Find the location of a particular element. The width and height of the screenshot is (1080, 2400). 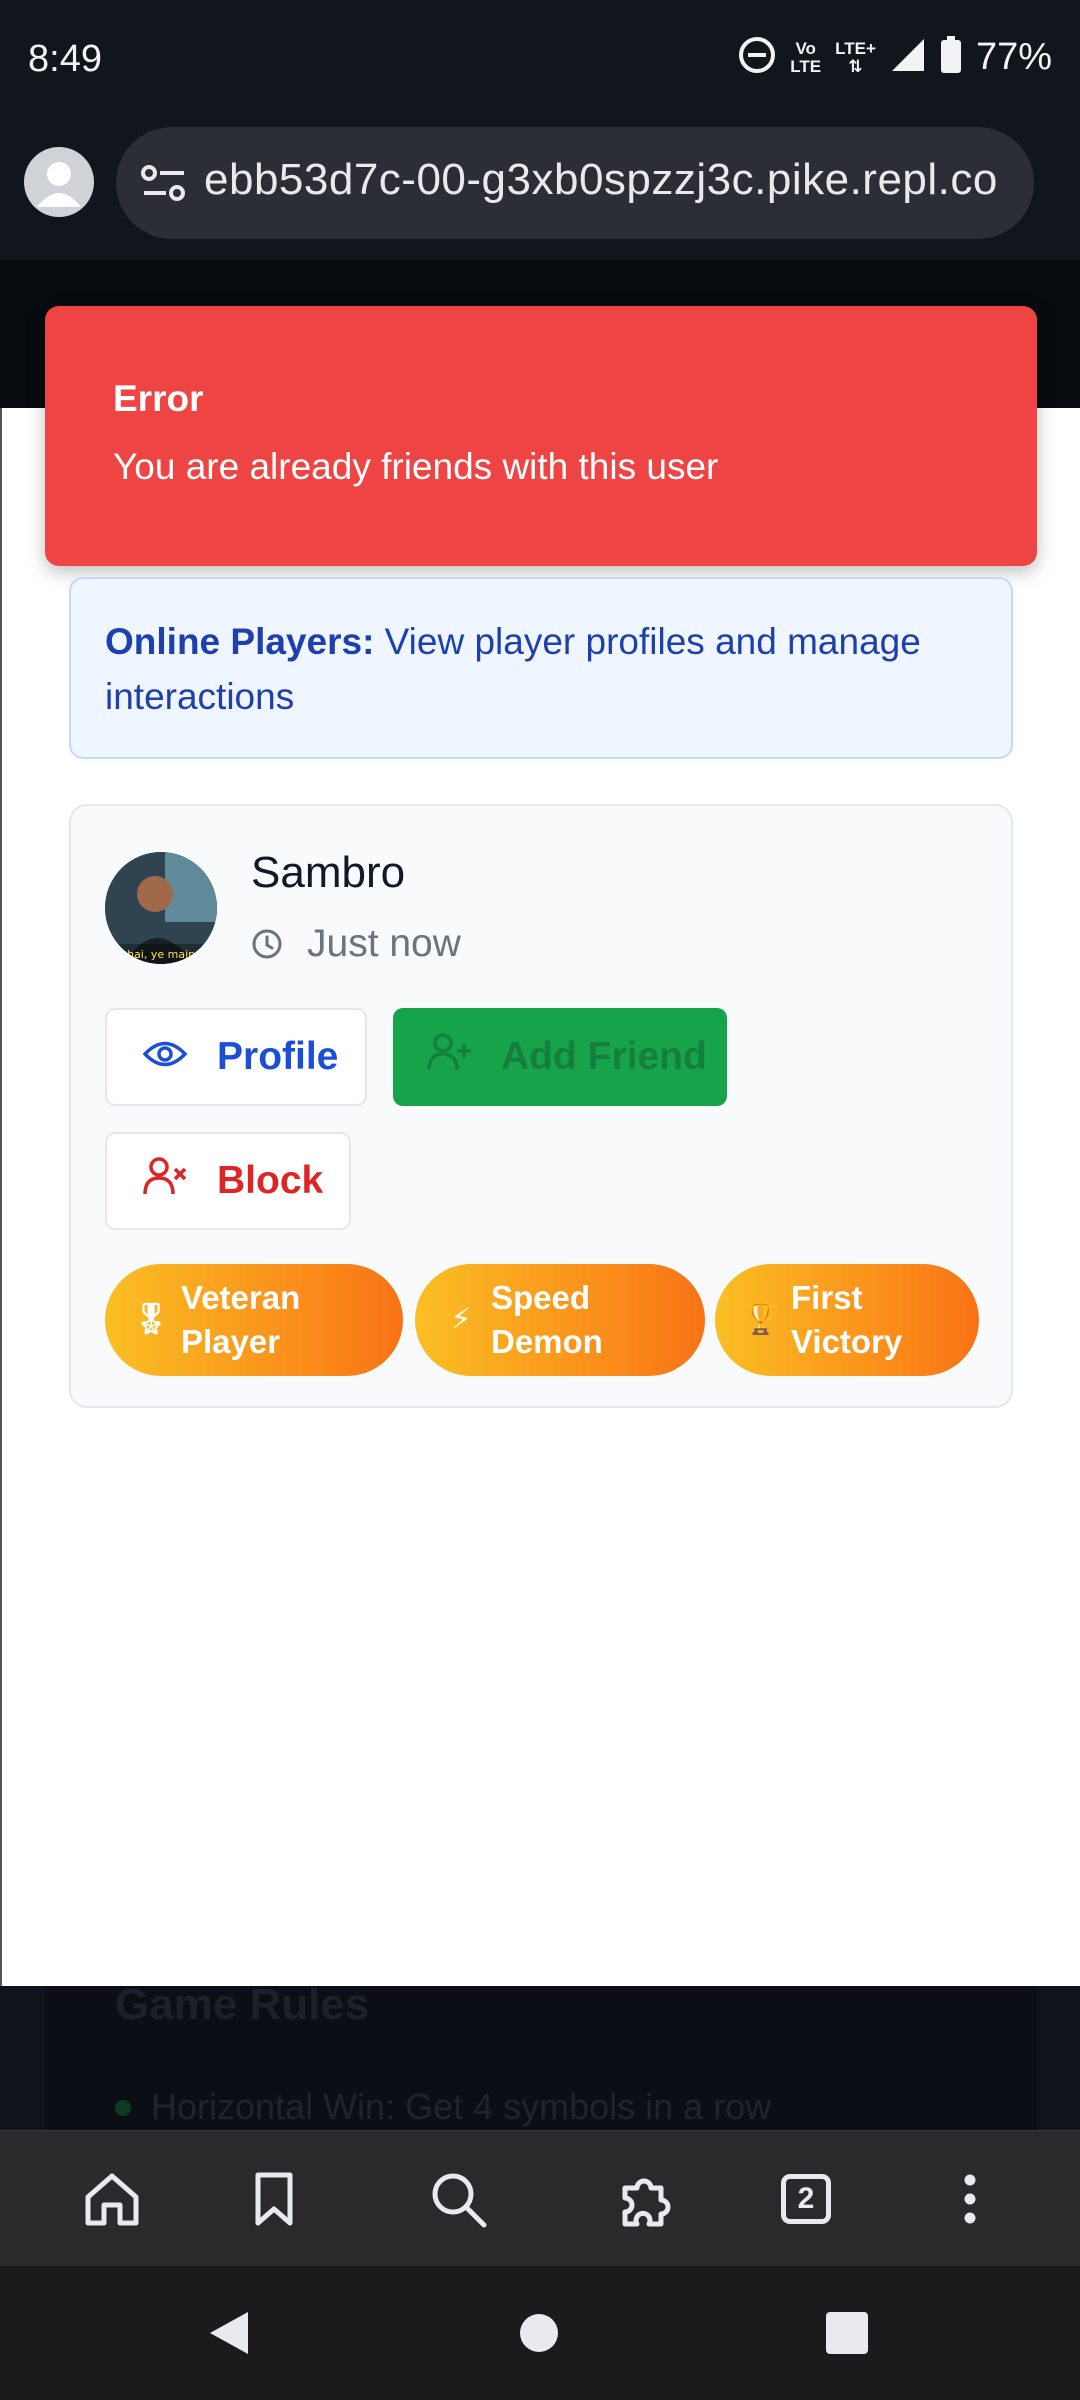

trophy-icon: 🏆 is located at coordinates (761, 1319).